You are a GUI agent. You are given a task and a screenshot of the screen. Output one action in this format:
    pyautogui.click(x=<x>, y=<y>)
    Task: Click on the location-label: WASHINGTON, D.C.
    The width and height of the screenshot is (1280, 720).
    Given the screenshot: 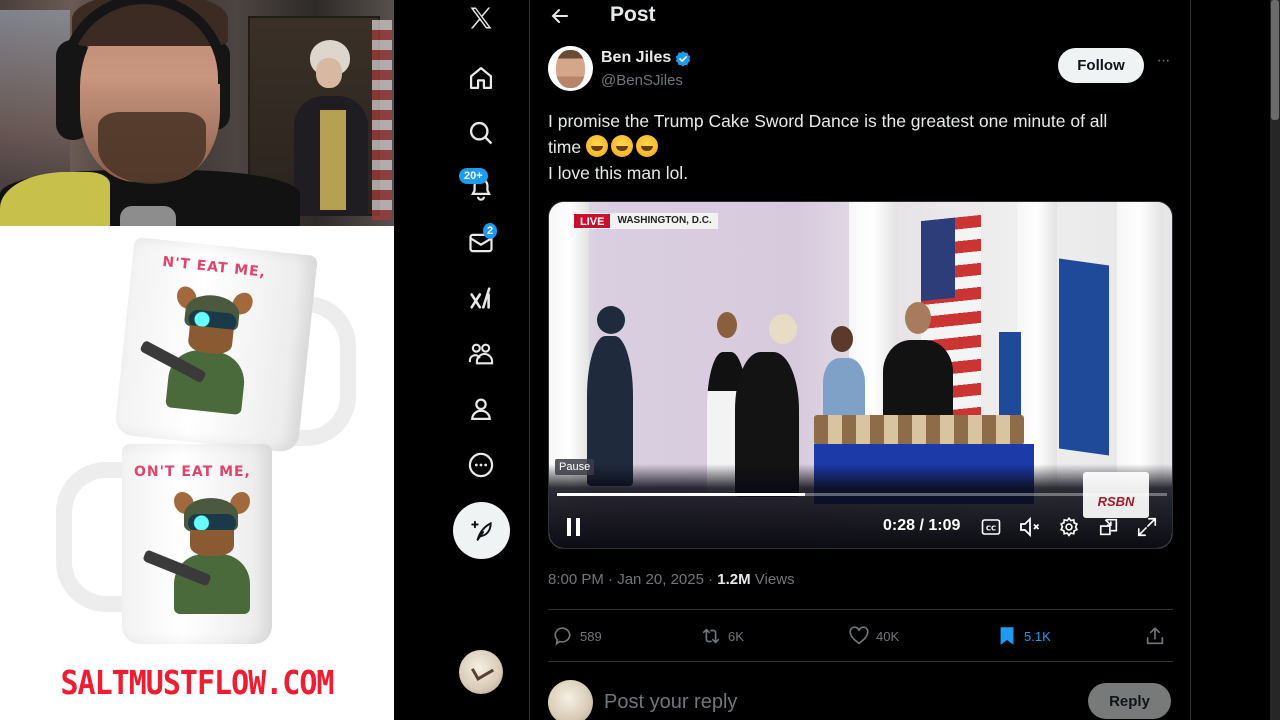 What is the action you would take?
    pyautogui.click(x=664, y=221)
    